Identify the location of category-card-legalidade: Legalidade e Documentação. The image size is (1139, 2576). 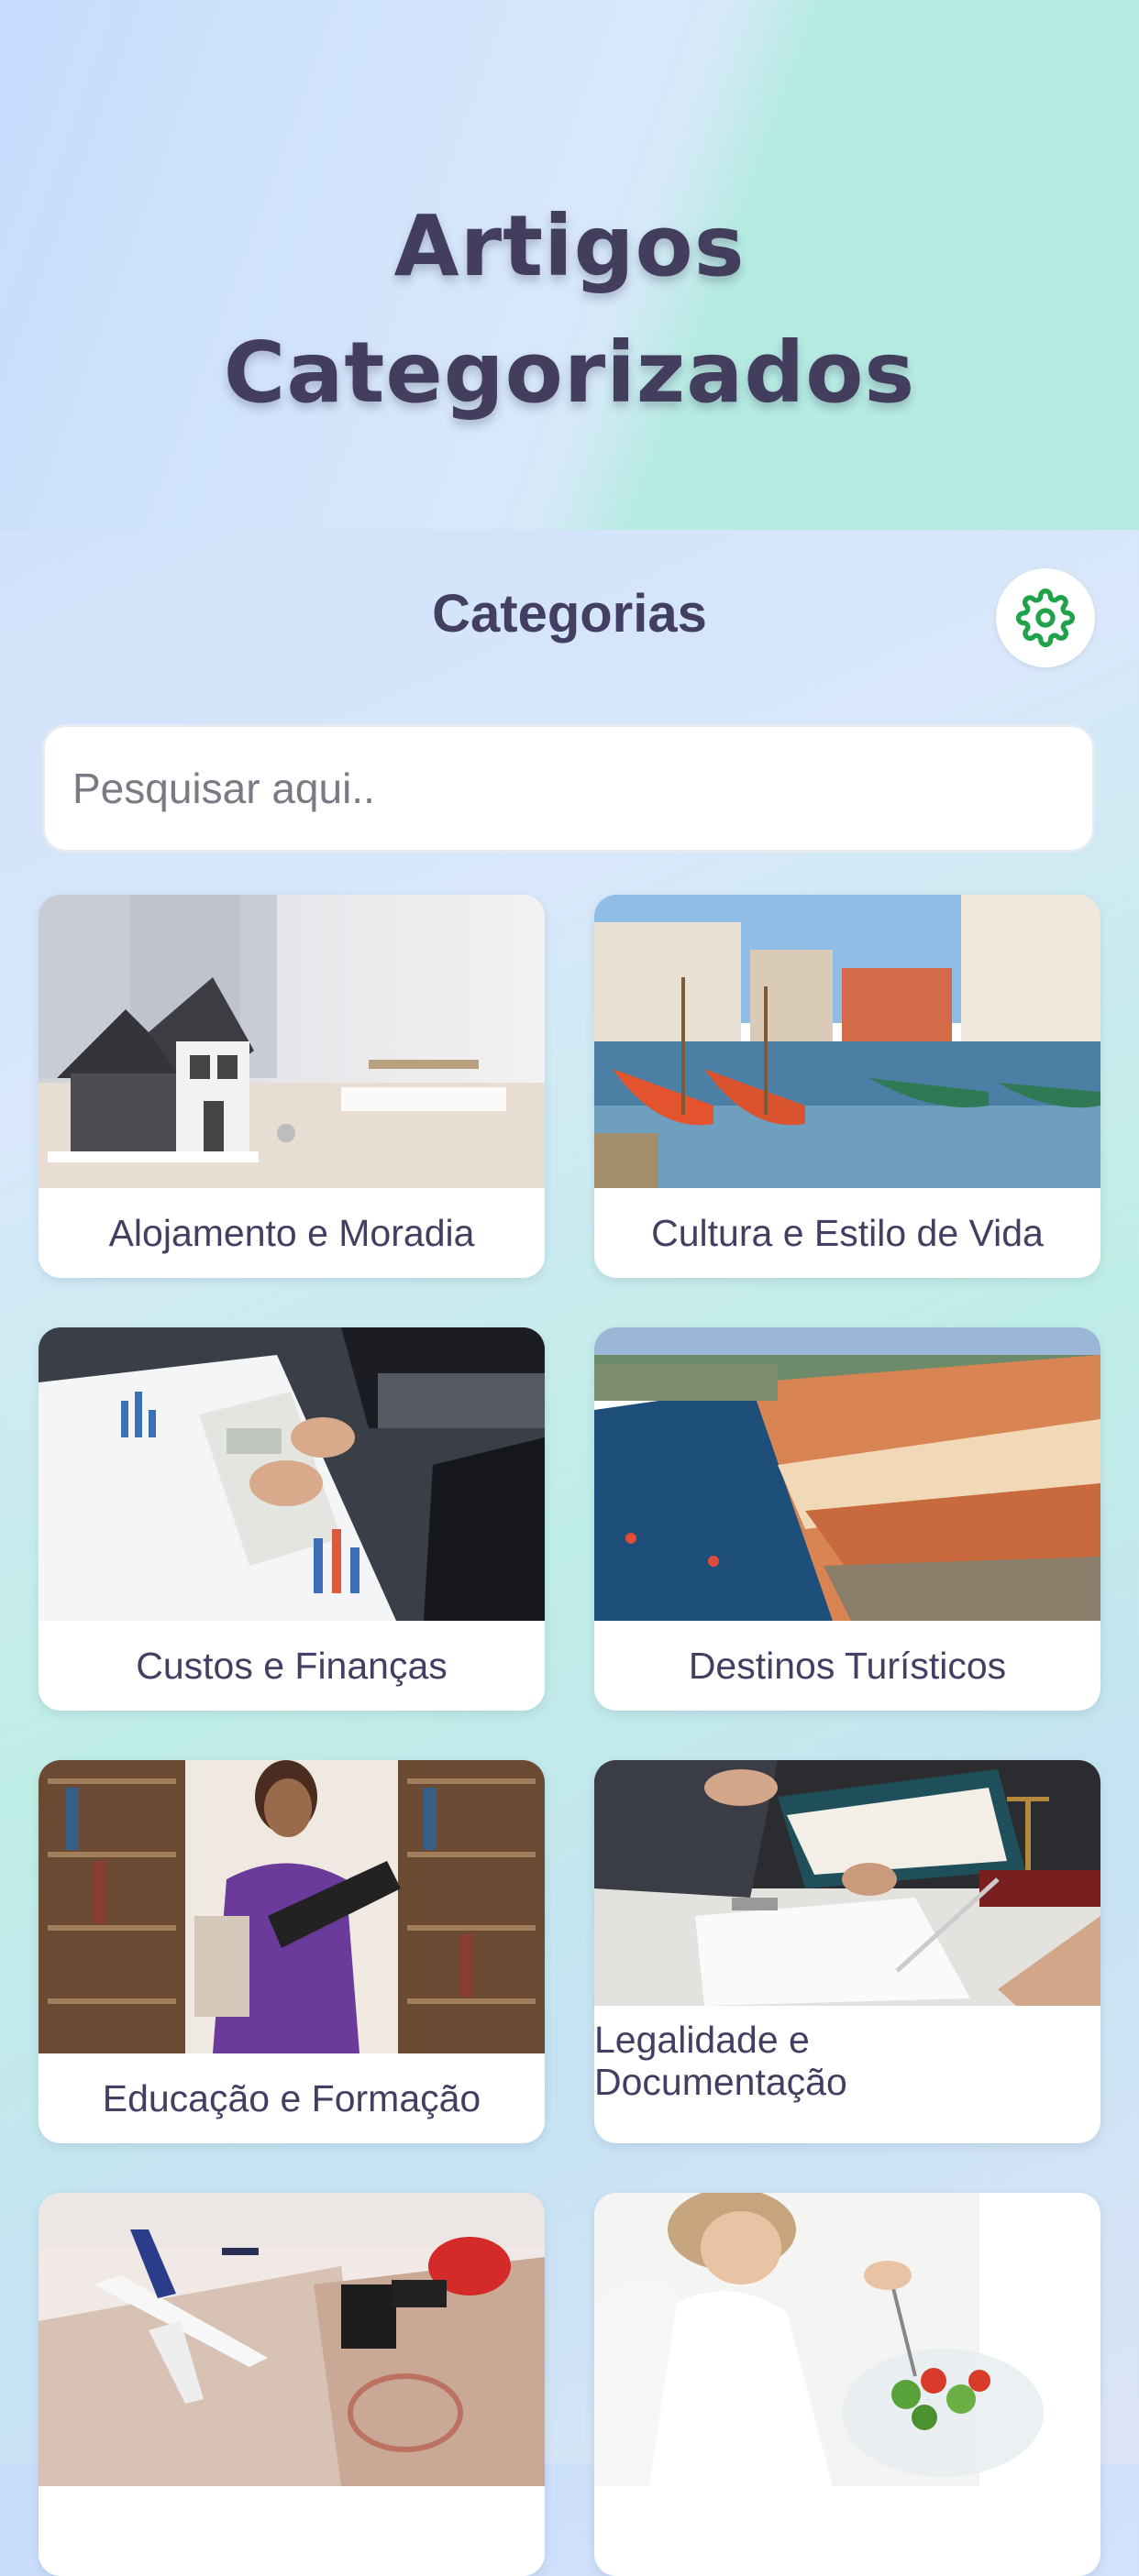
(847, 1952).